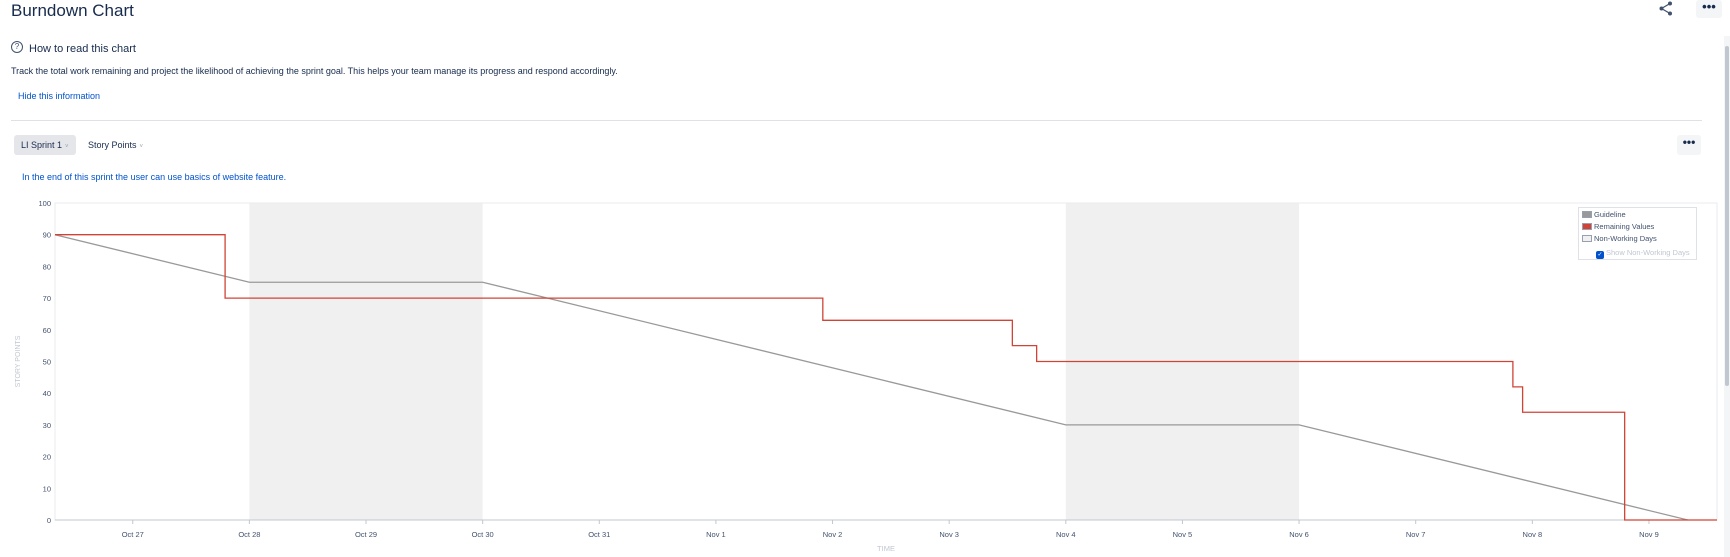 This screenshot has height=557, width=1730. Describe the element at coordinates (47, 457) in the screenshot. I see `y-tick-label: 20` at that location.